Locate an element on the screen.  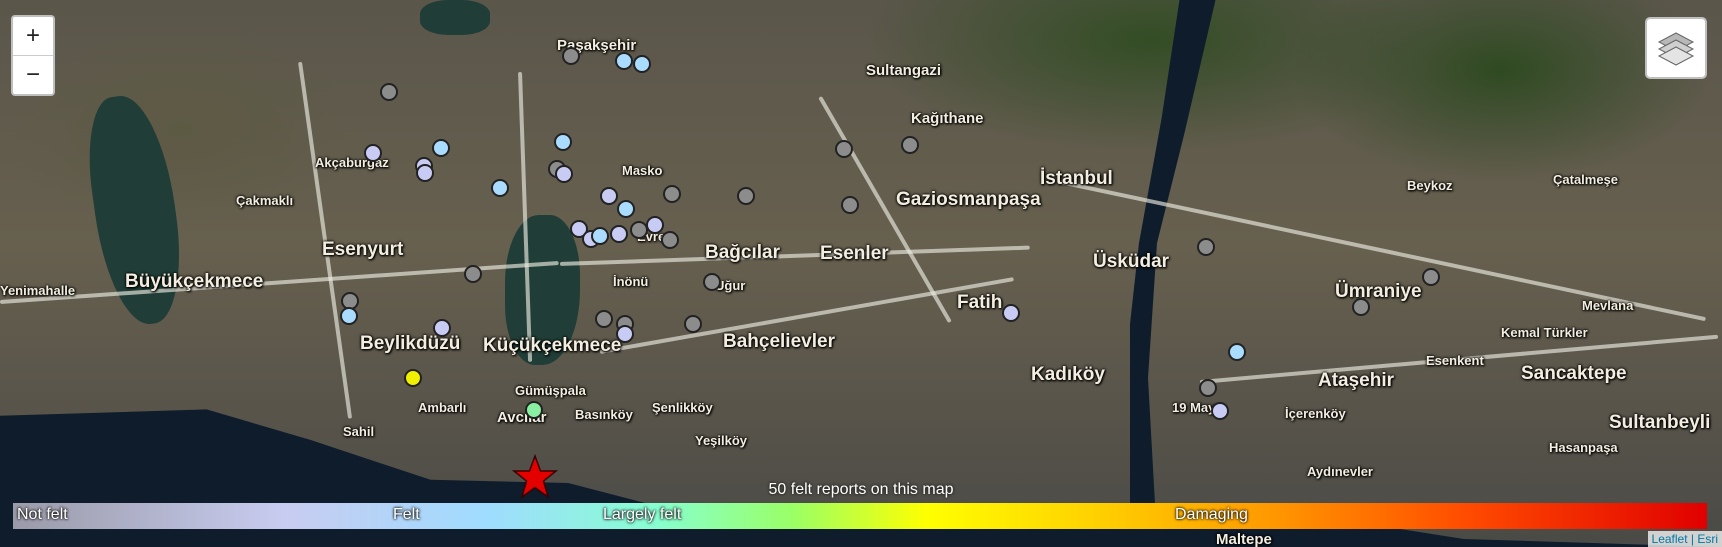
place-label: Bağcılar is located at coordinates (742, 252).